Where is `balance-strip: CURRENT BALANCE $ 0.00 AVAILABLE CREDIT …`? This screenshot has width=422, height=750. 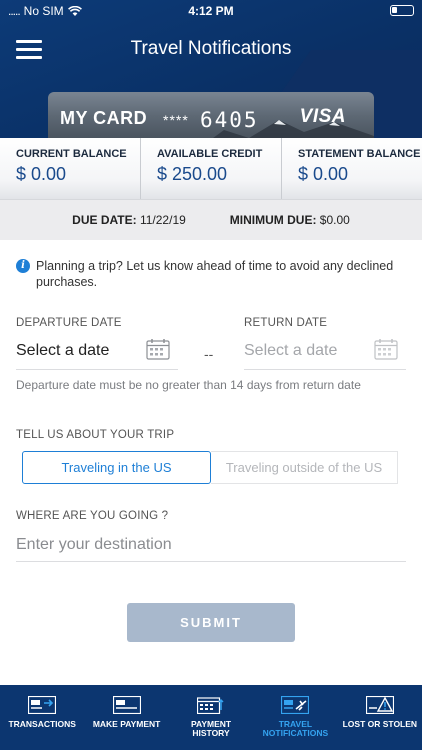 balance-strip: CURRENT BALANCE $ 0.00 AVAILABLE CREDIT … is located at coordinates (211, 169).